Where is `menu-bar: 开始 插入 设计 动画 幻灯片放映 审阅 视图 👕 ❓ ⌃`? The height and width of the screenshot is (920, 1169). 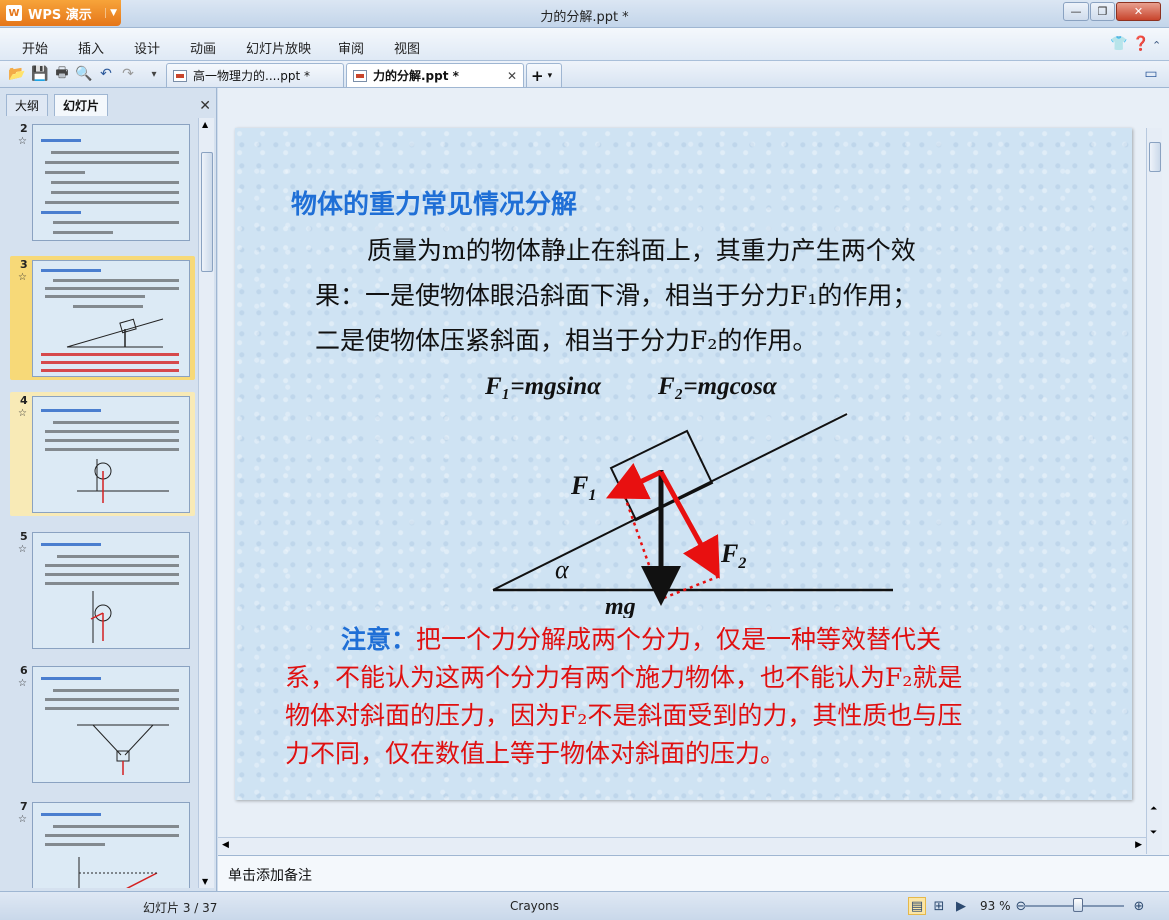 menu-bar: 开始 插入 设计 动画 幻灯片放映 审阅 视图 👕 ❓ ⌃ is located at coordinates (584, 44).